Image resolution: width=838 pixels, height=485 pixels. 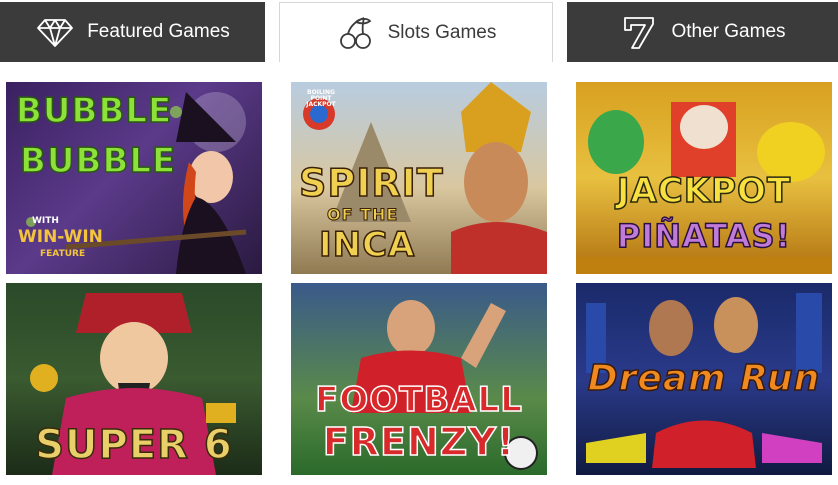 I want to click on tab-other-games: Other Games, so click(x=702, y=32).